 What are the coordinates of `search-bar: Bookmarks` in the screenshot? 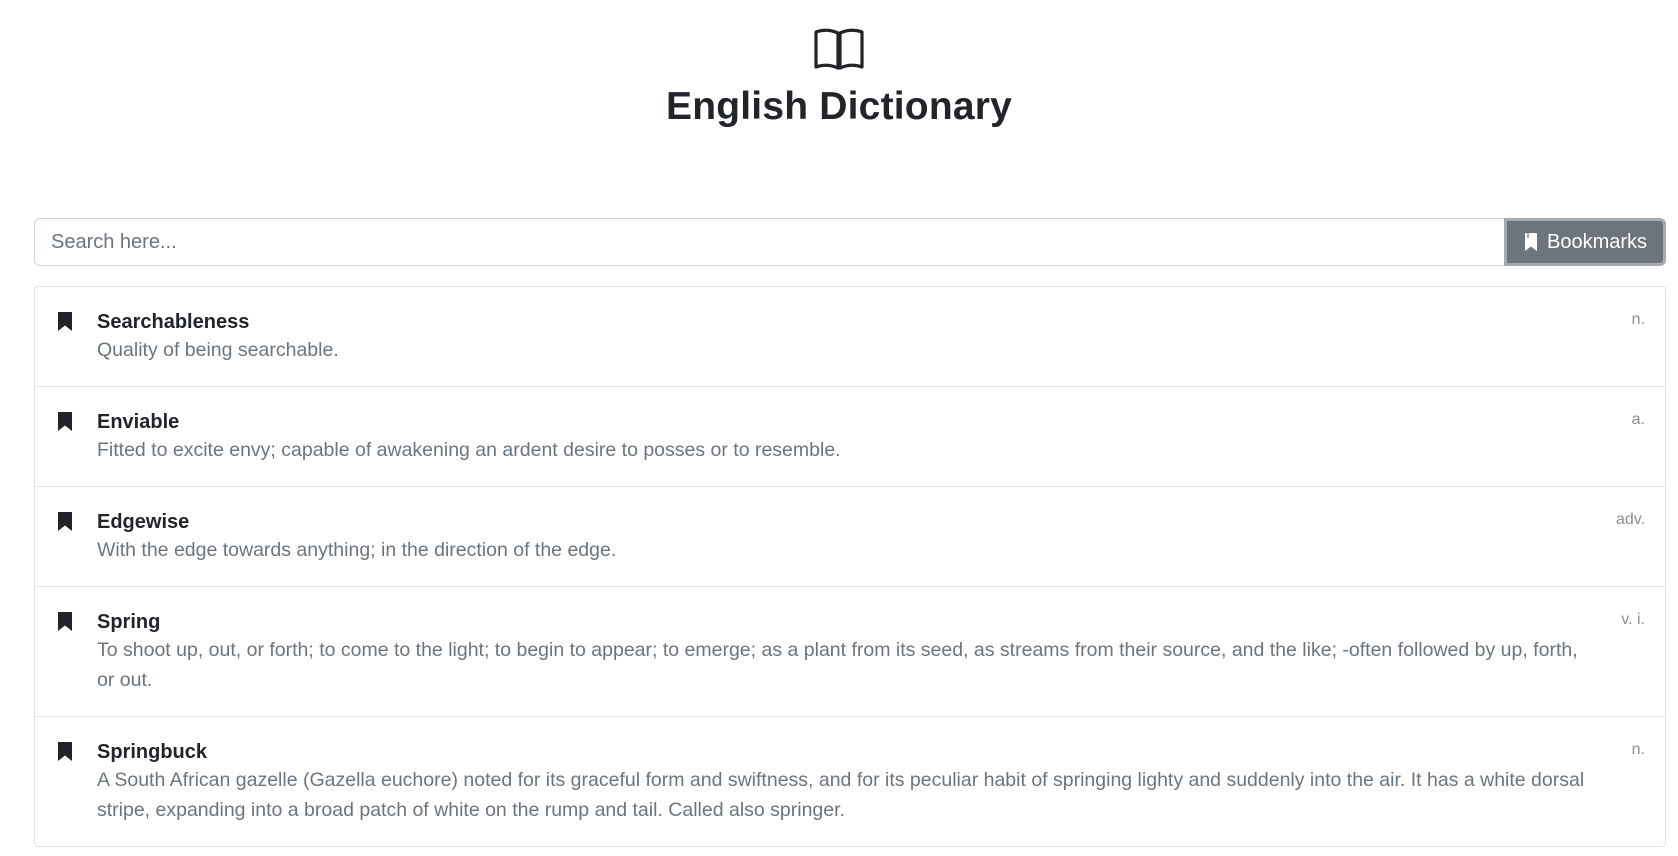 It's located at (850, 242).